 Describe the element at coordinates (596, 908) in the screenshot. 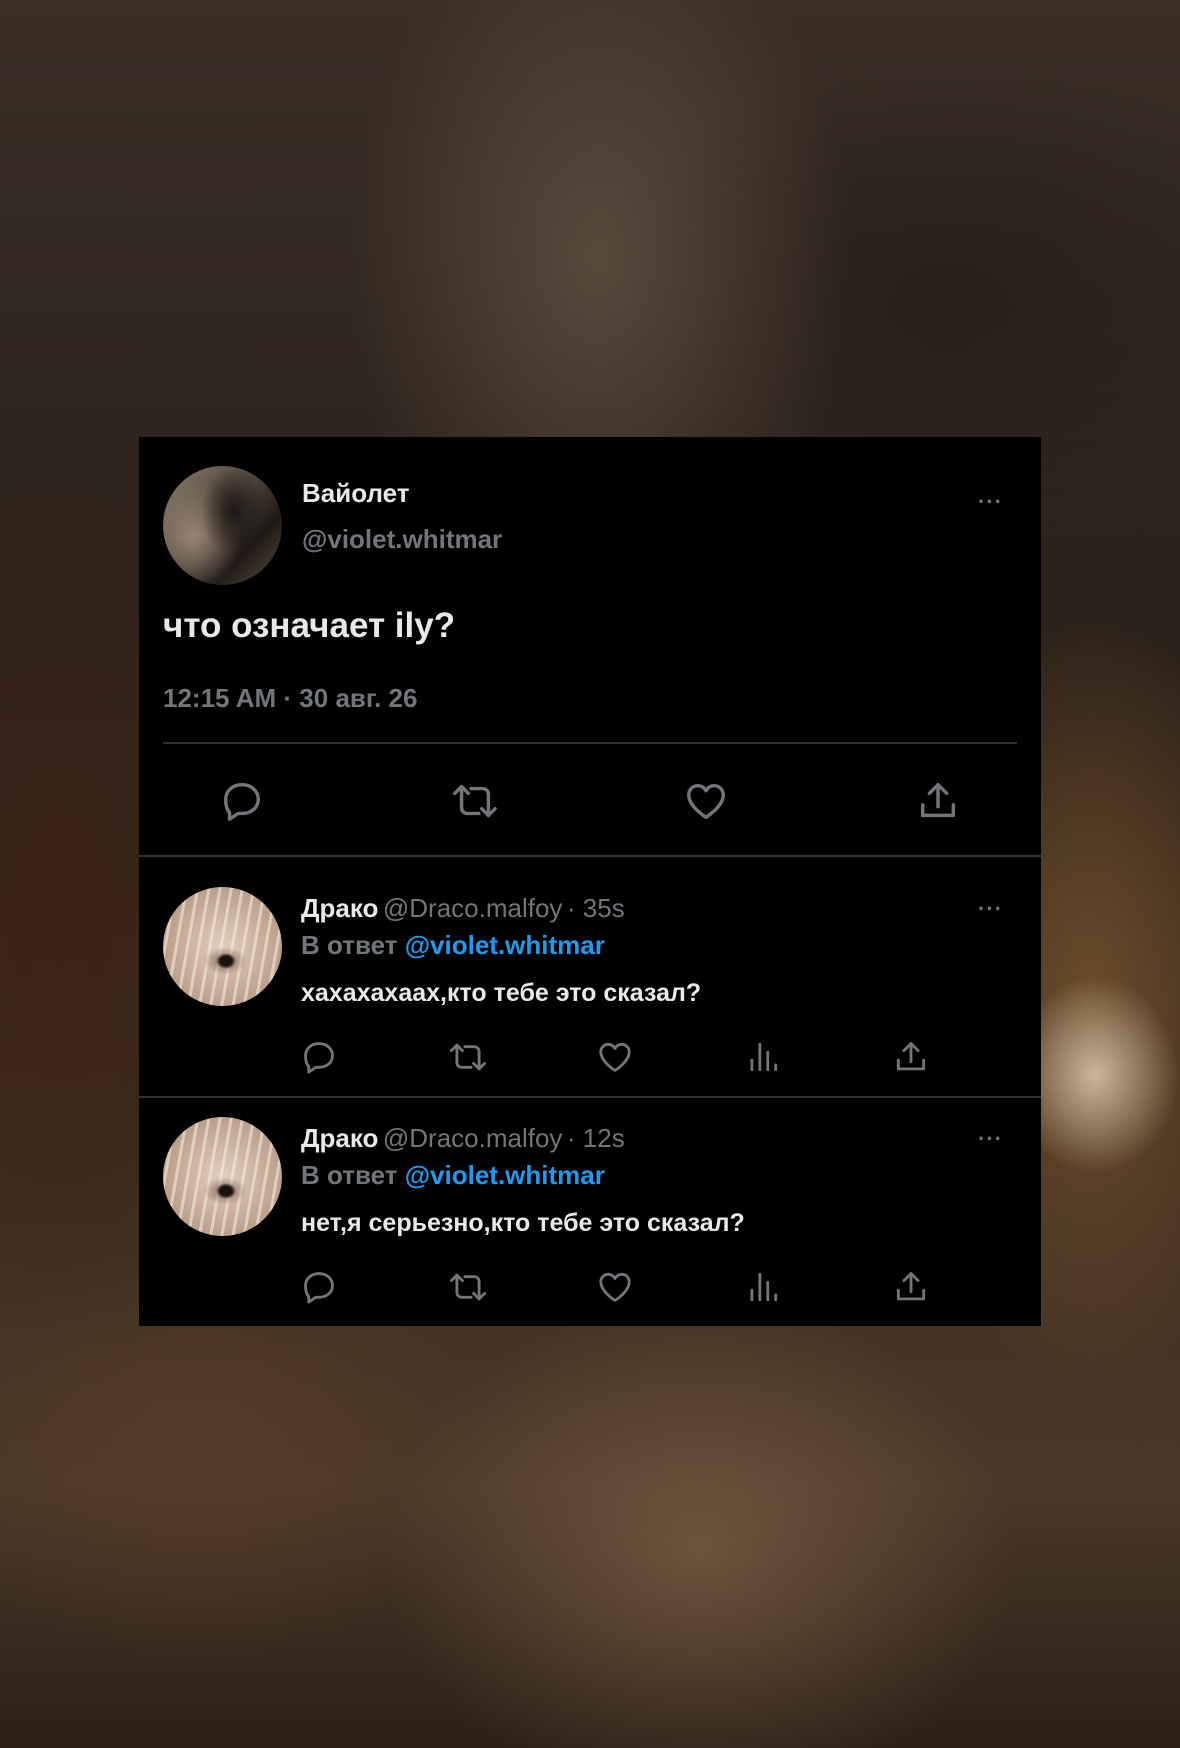

I see `time-ago: · 35s` at that location.